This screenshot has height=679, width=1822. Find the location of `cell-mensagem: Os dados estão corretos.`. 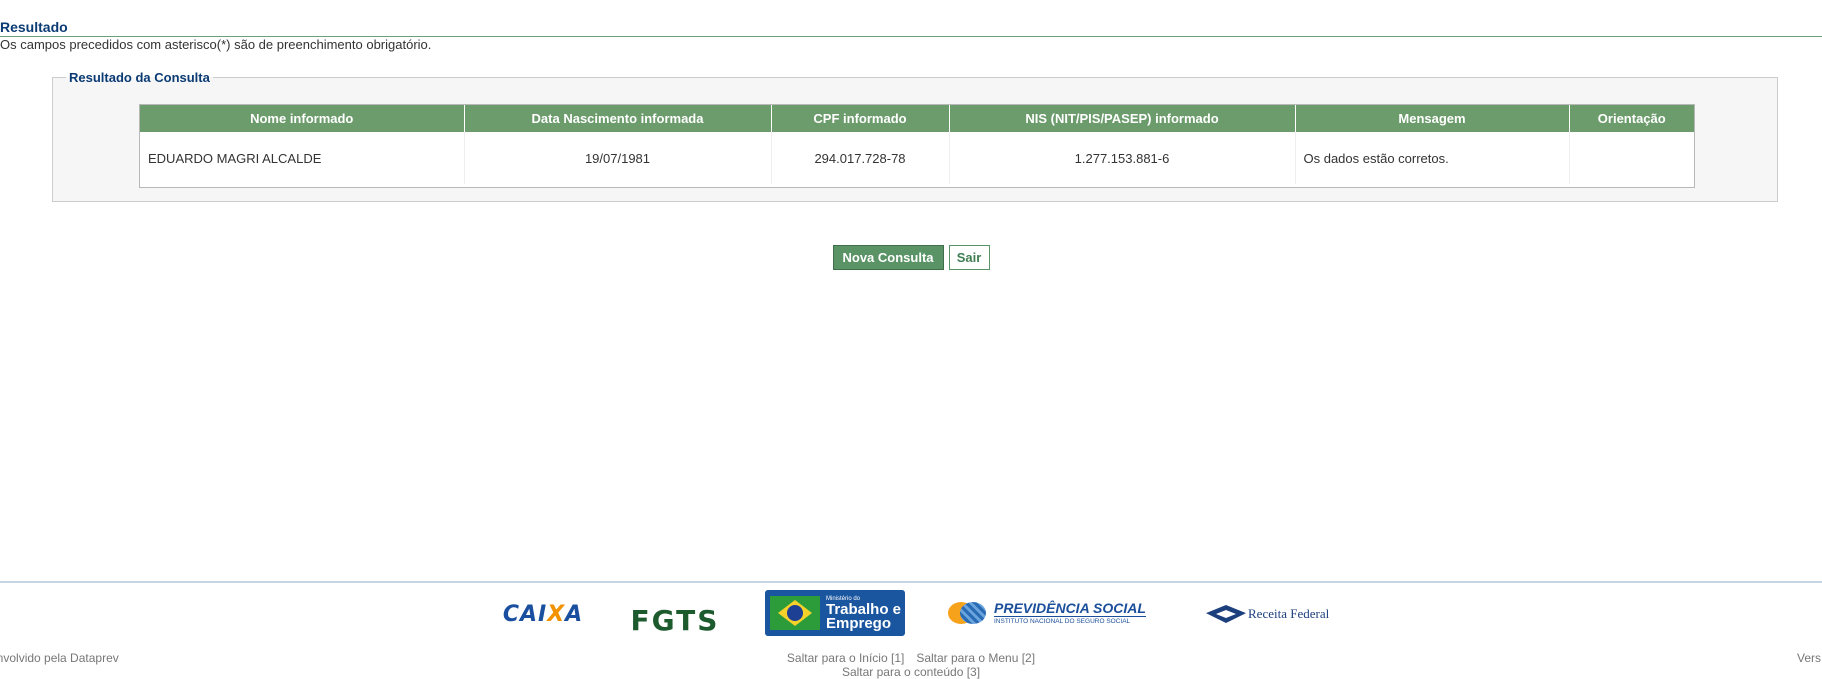

cell-mensagem: Os dados estão corretos. is located at coordinates (1432, 158).